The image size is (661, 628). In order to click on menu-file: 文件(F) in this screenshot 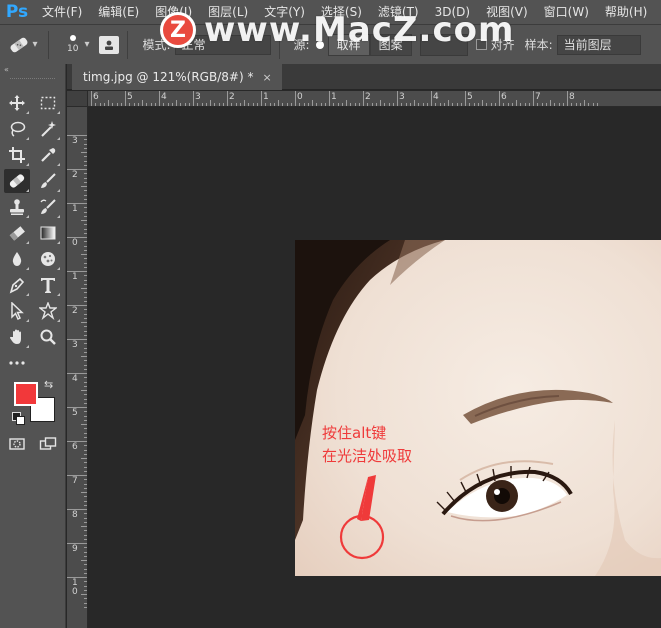, I will do `click(62, 12)`.